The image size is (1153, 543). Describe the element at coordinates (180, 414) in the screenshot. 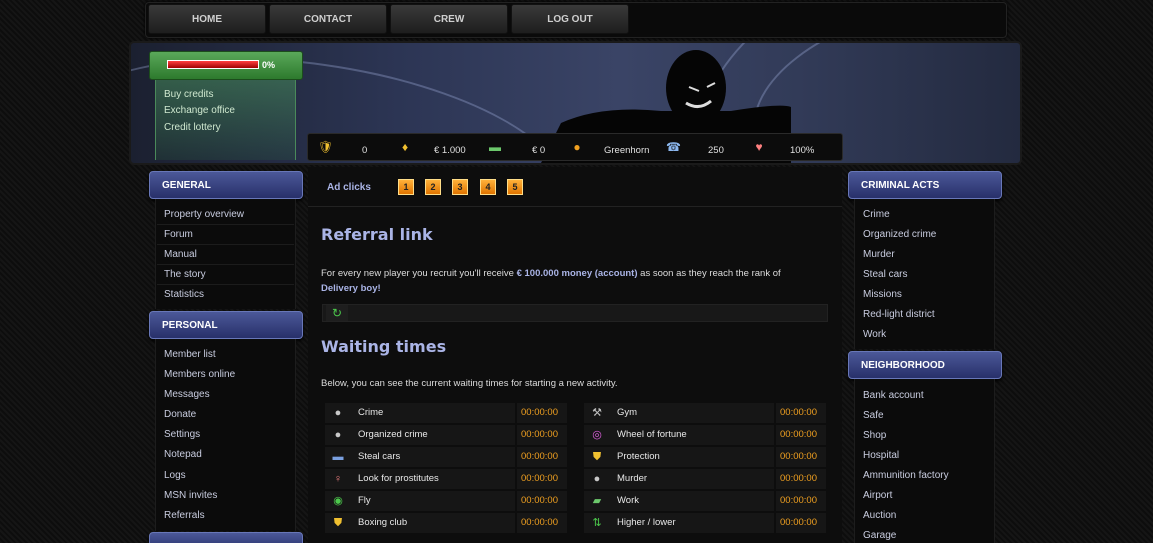

I see `donate-link: Donate` at that location.